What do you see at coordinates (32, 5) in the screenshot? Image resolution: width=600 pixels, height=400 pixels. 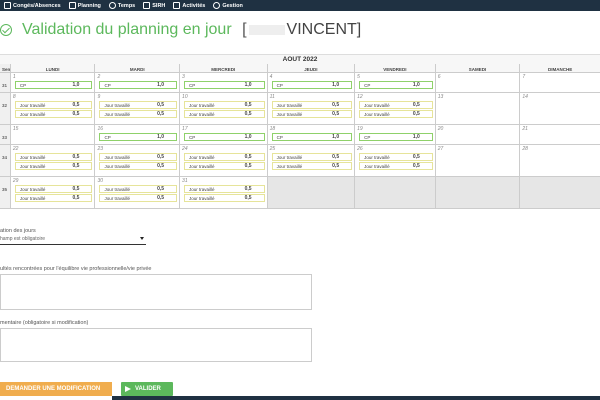 I see `nav-conges: Congés/Absences` at bounding box center [32, 5].